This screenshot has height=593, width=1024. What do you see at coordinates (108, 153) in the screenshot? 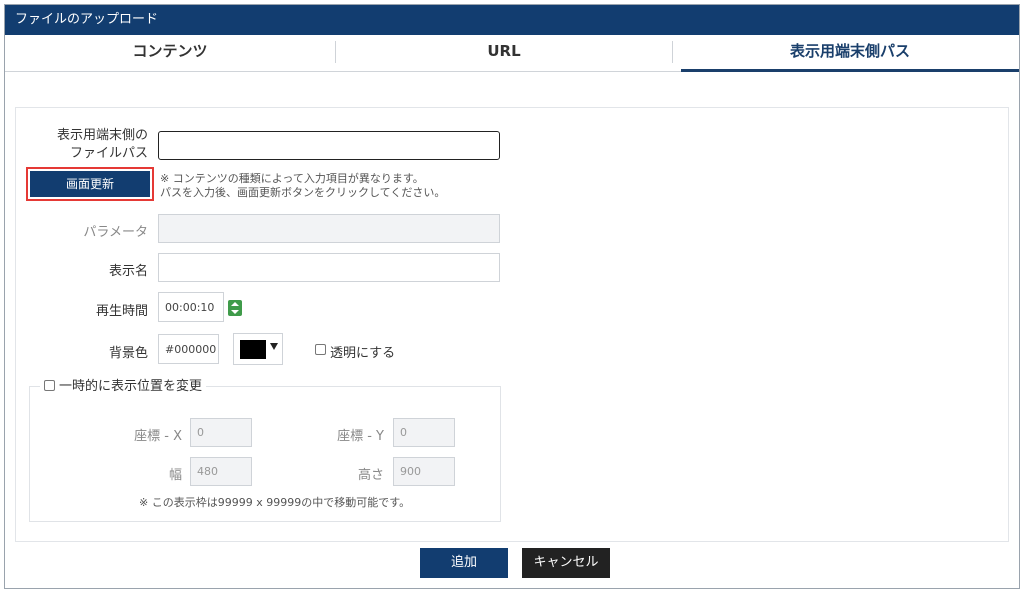
I see `path-label-line2: ファイルパス` at bounding box center [108, 153].